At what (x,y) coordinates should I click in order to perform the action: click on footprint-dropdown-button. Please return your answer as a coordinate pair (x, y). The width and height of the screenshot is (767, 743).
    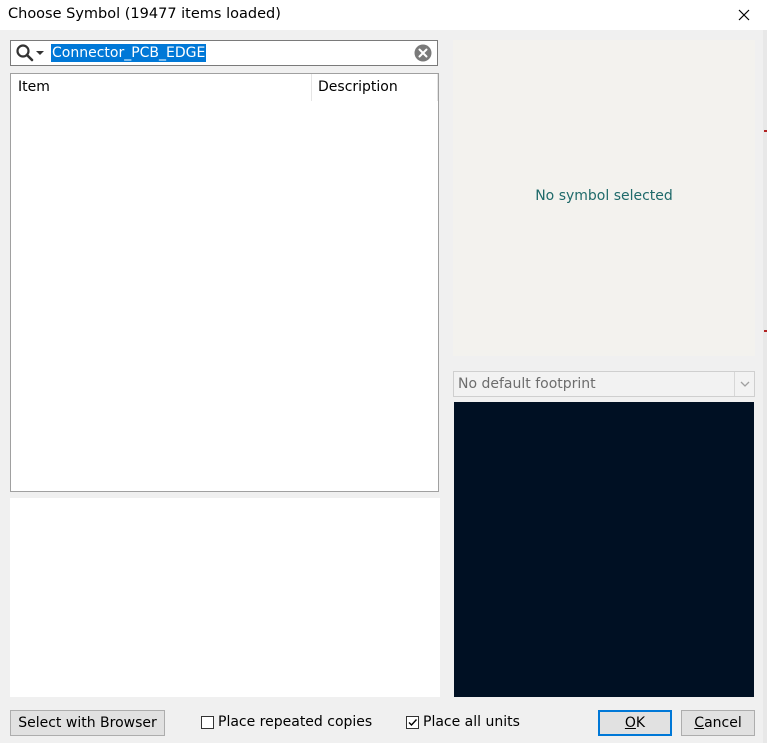
    Looking at the image, I should click on (744, 384).